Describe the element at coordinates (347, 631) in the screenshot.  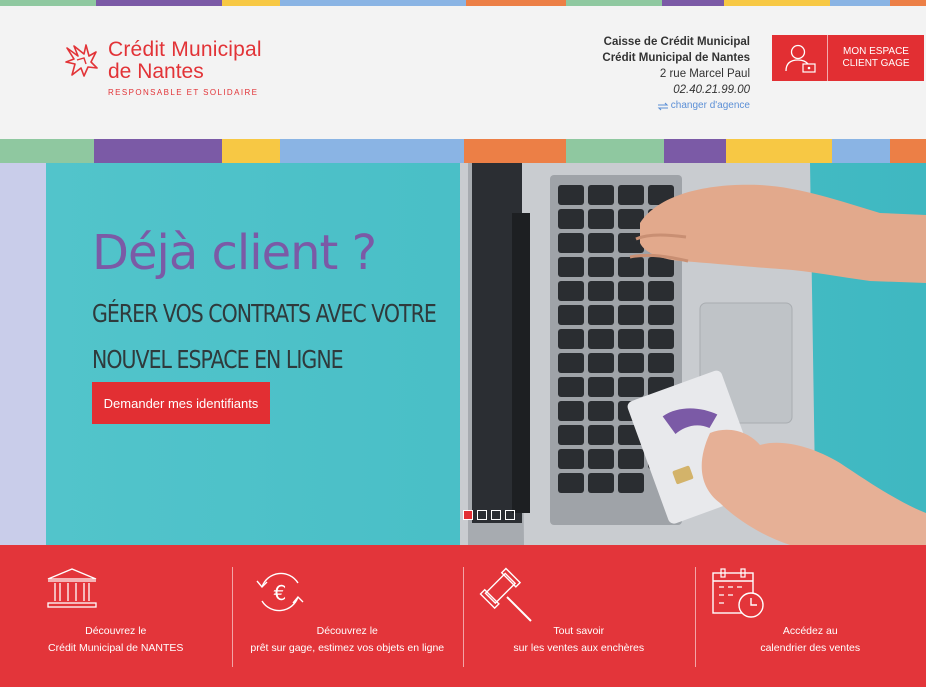
I see `feature-2-line1: Découvrez le` at that location.